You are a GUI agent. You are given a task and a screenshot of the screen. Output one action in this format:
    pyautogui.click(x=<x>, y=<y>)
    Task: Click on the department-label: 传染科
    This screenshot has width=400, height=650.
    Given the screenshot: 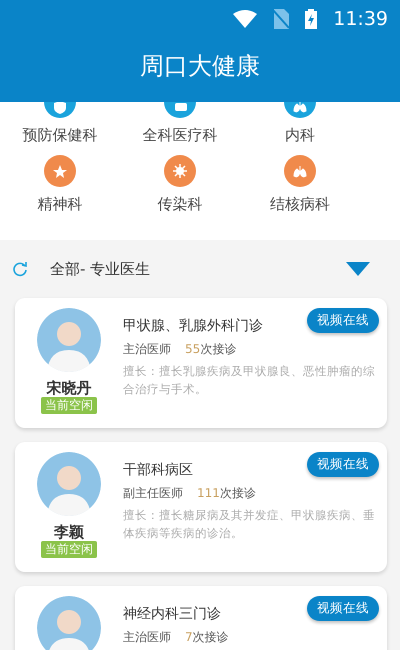 What is the action you would take?
    pyautogui.click(x=180, y=203)
    